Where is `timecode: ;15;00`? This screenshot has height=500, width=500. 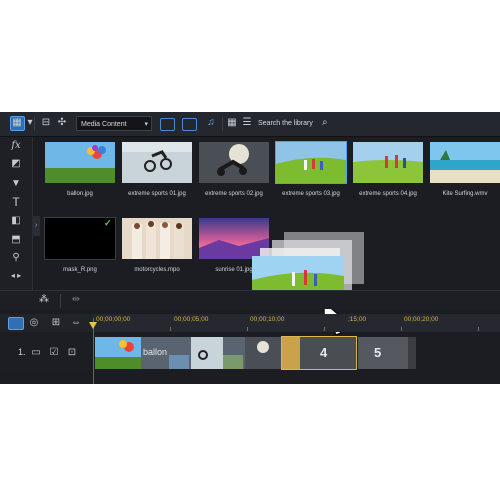 timecode: ;15;00 is located at coordinates (357, 319).